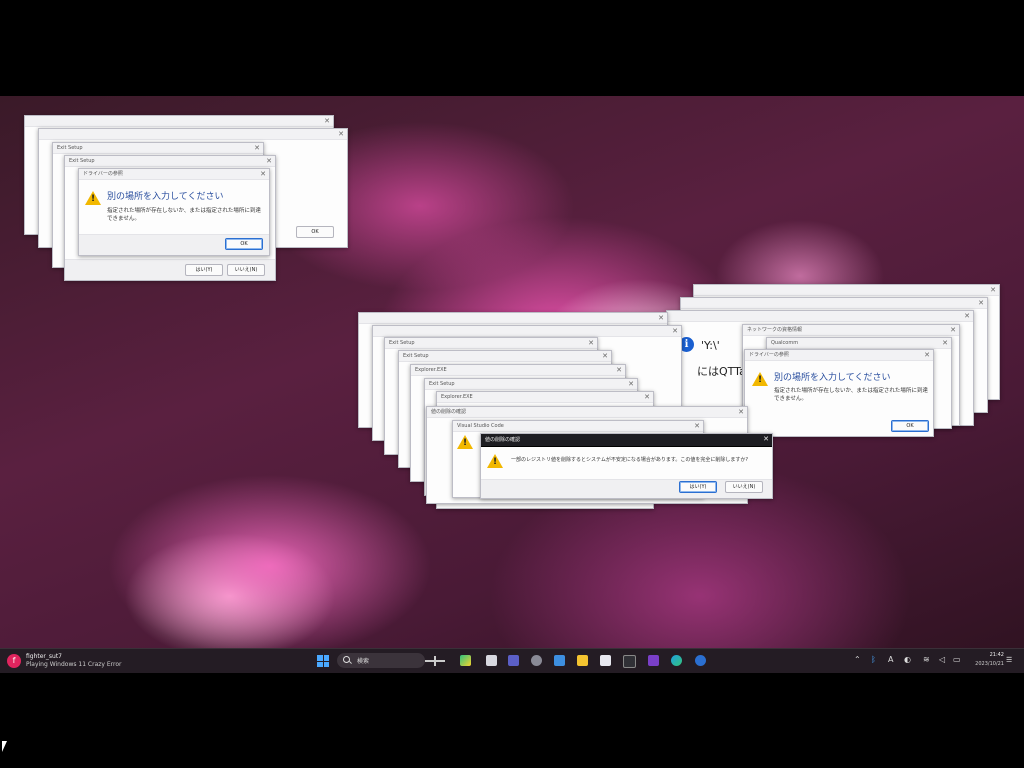  Describe the element at coordinates (536, 660) in the screenshot. I see `settings-app-icon` at that location.